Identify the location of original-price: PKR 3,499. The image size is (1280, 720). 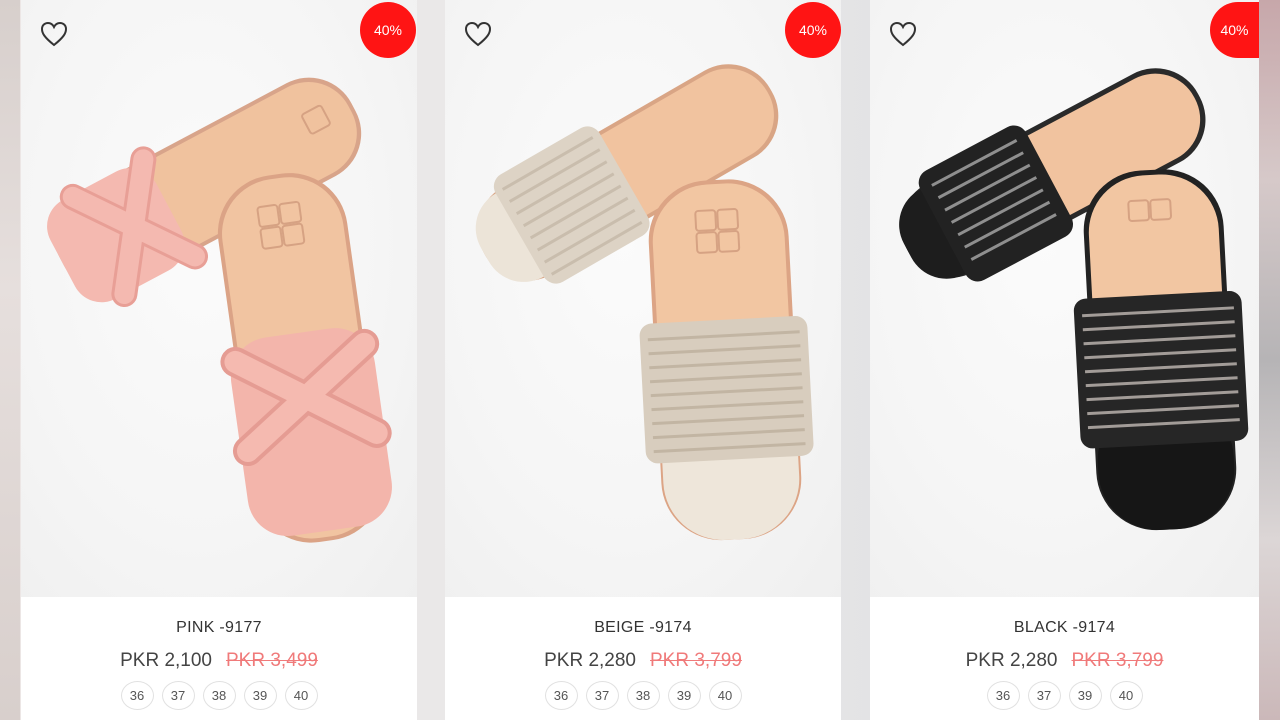
(272, 660).